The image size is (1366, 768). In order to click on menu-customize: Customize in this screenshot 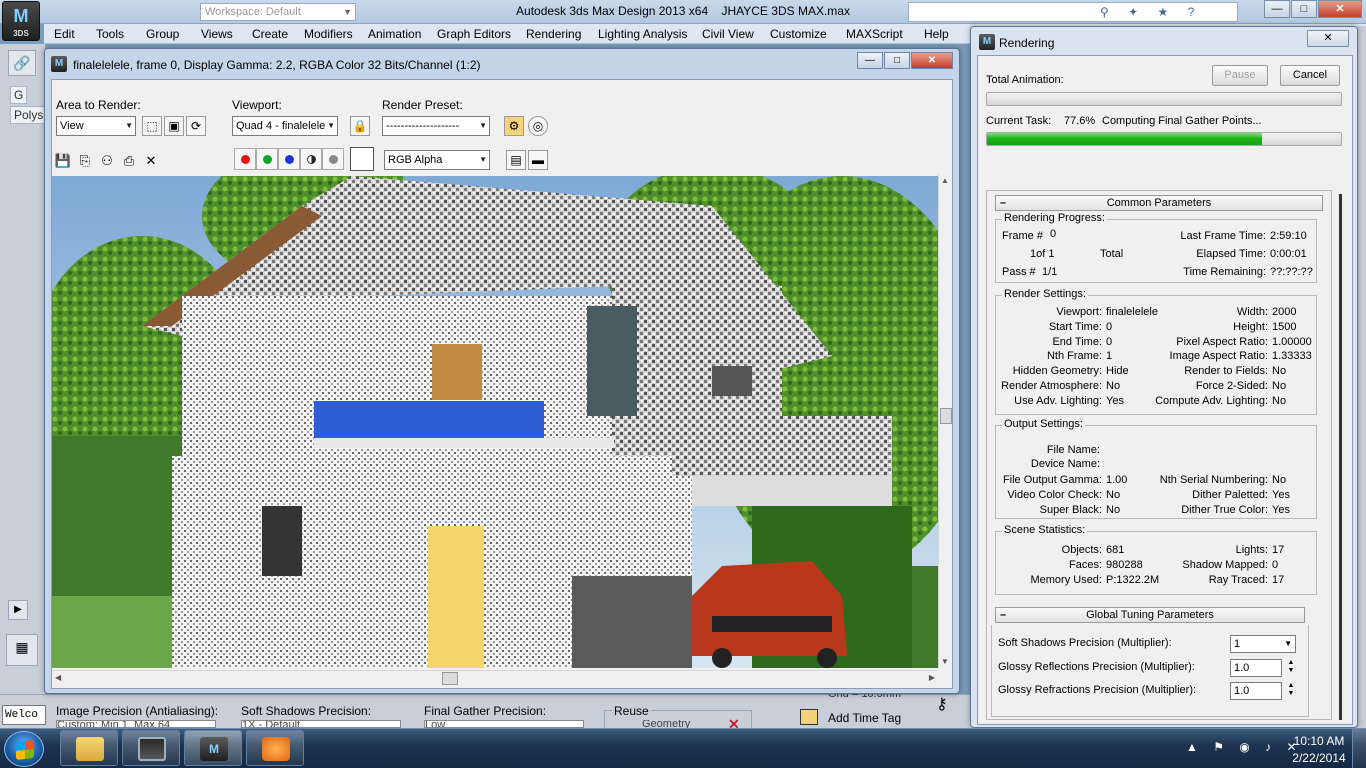, I will do `click(798, 34)`.